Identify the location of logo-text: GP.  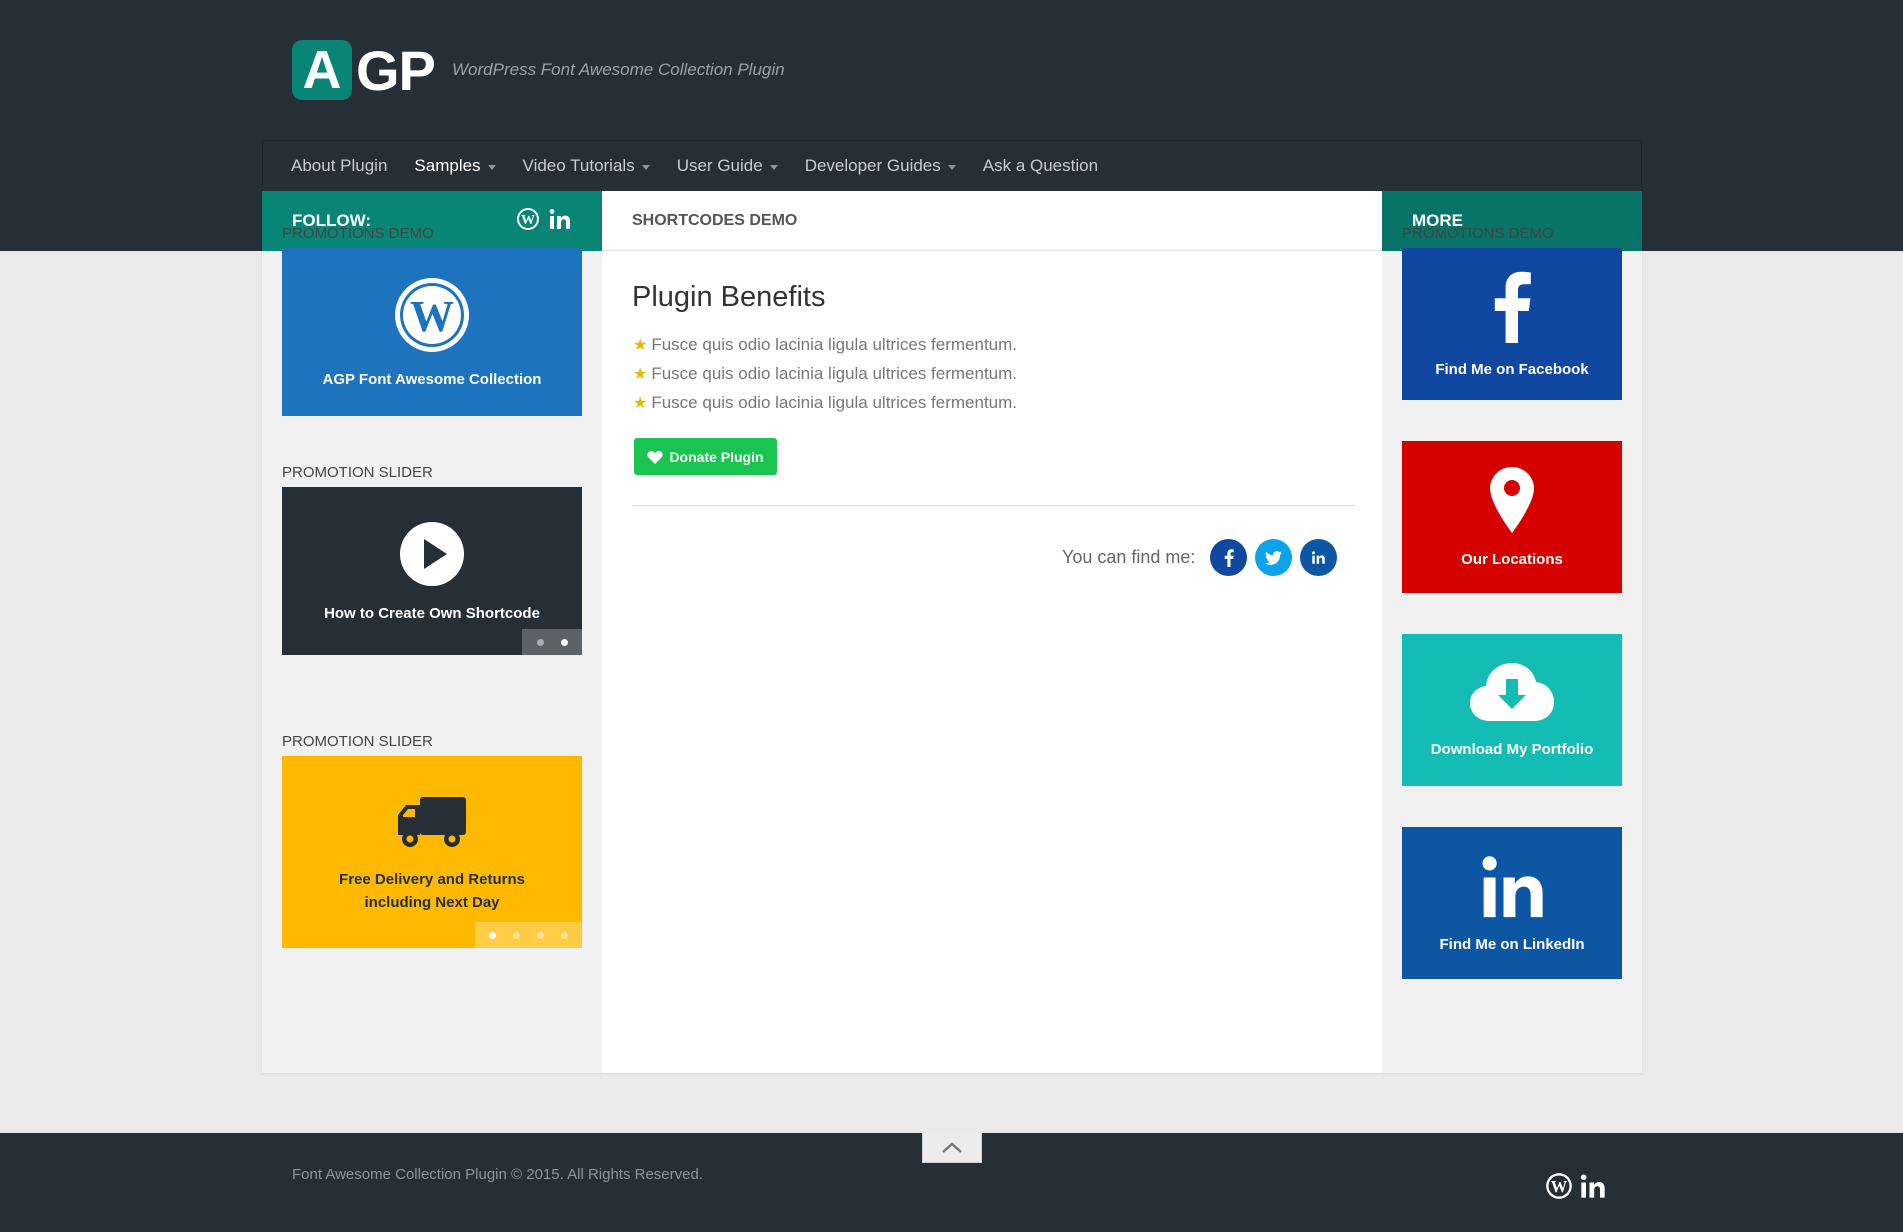
(396, 70).